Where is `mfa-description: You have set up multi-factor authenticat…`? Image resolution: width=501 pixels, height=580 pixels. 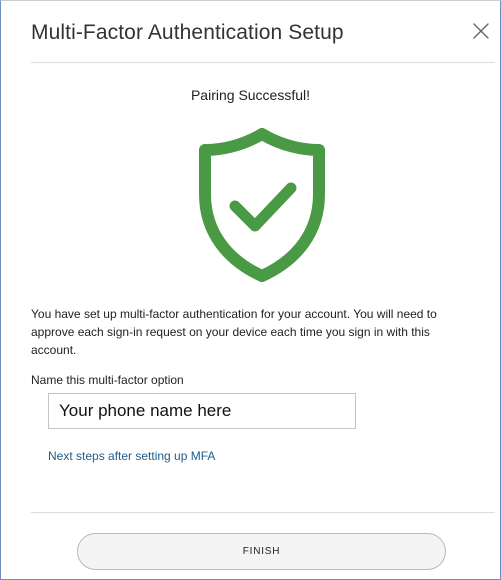 mfa-description: You have set up multi-factor authenticat… is located at coordinates (234, 332).